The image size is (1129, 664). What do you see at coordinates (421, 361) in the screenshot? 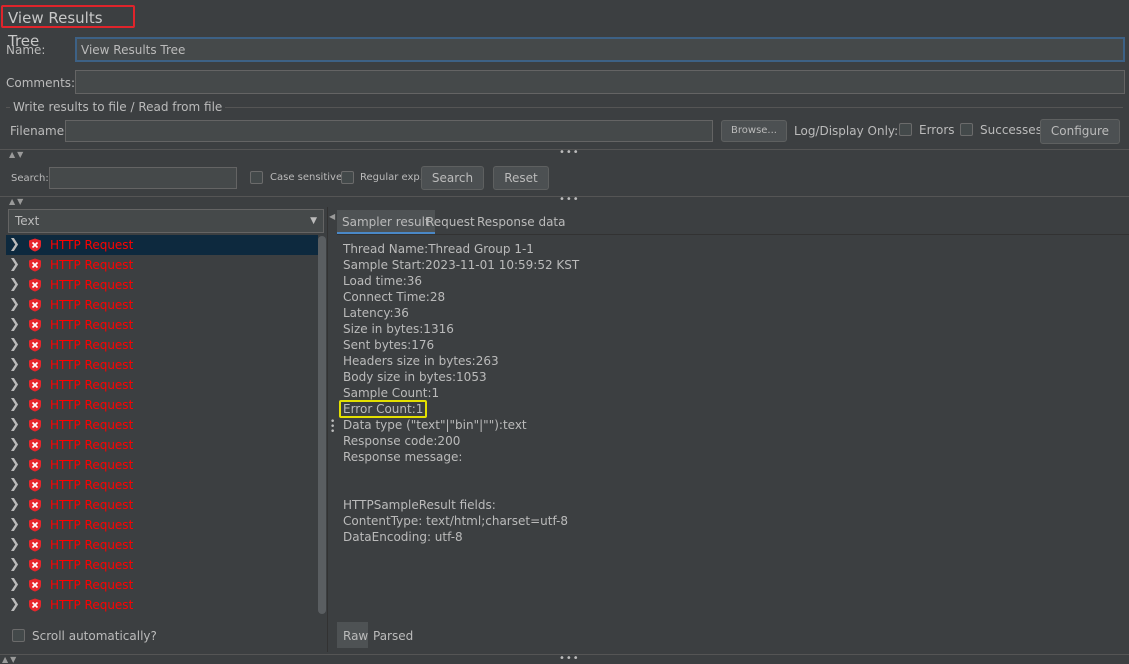
I see `detail-line: Headers size in bytes:263` at bounding box center [421, 361].